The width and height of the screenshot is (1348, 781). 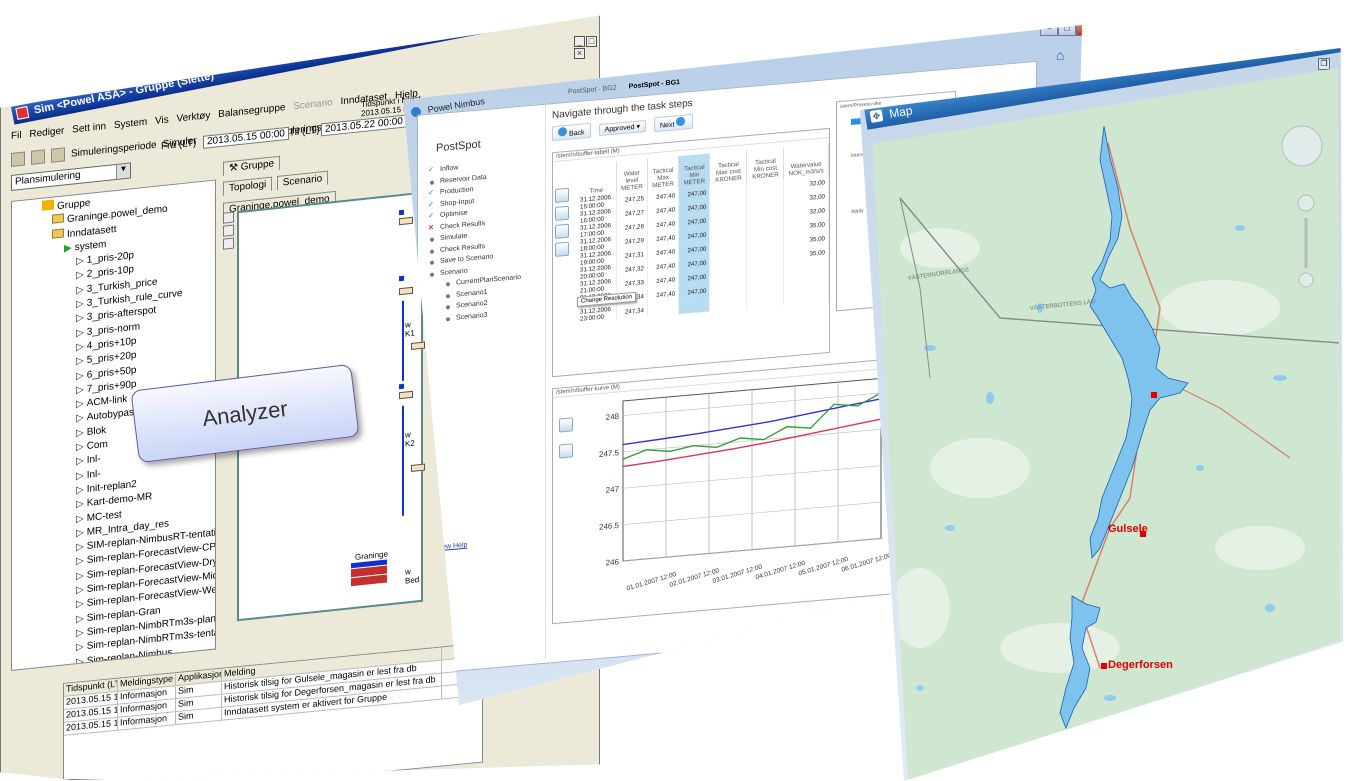 I want to click on menu-system: System, so click(x=130, y=124).